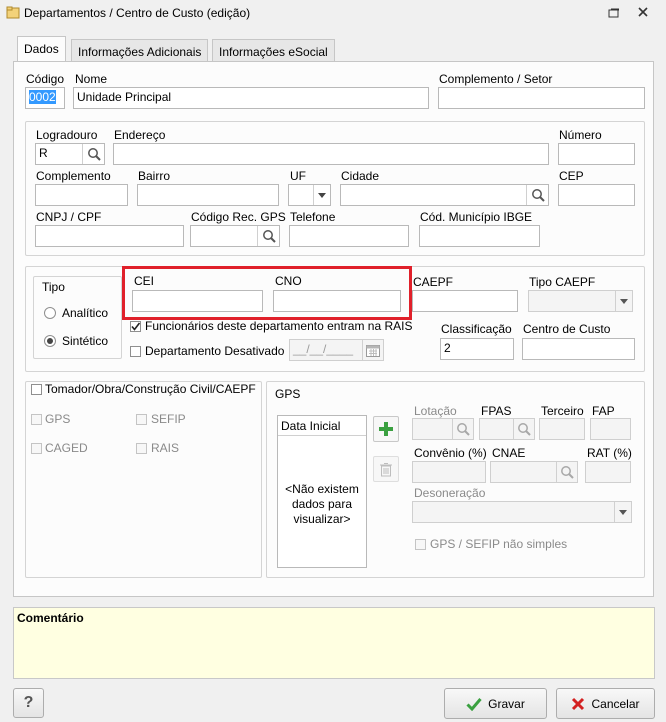  I want to click on telefone-label: Telefone, so click(313, 217).